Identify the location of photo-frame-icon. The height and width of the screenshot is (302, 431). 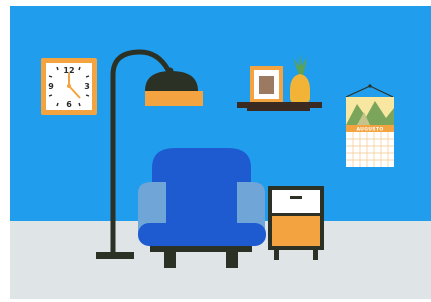
(266, 84).